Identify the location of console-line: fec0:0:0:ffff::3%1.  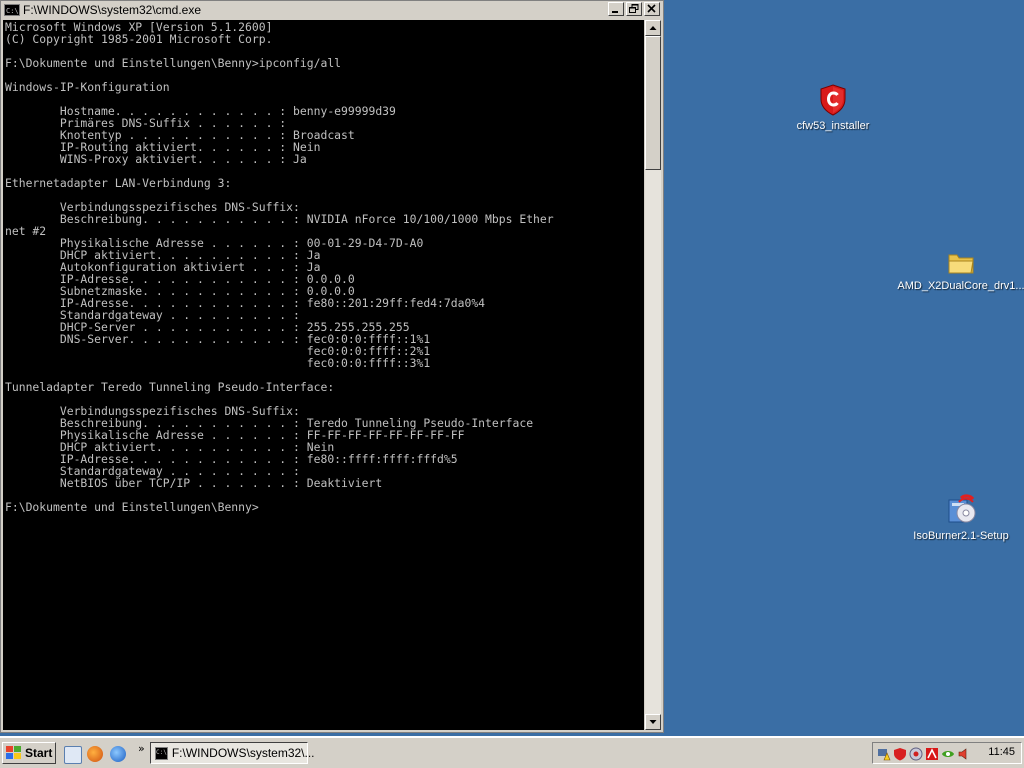
(218, 363).